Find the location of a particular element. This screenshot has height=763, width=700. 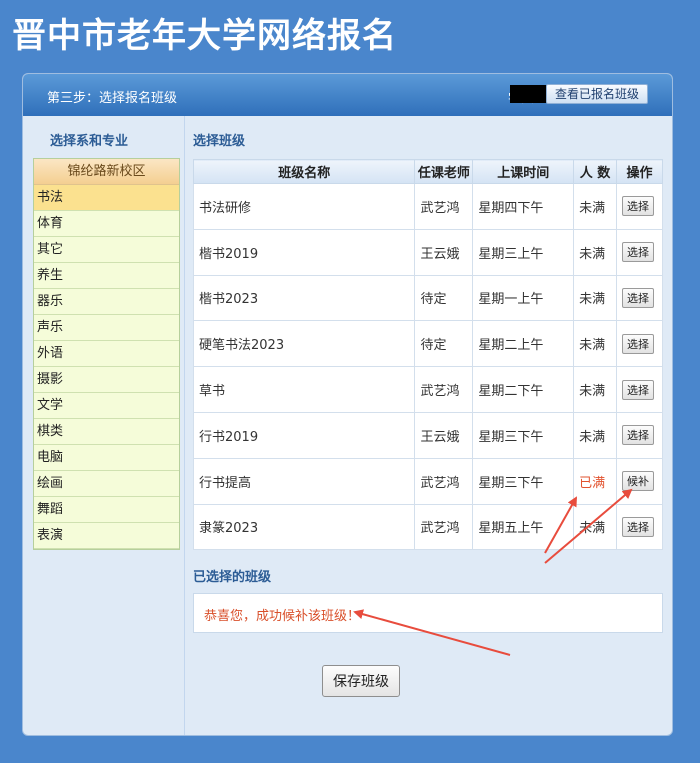

campus-header: 锦纶路新校区 is located at coordinates (106, 172).